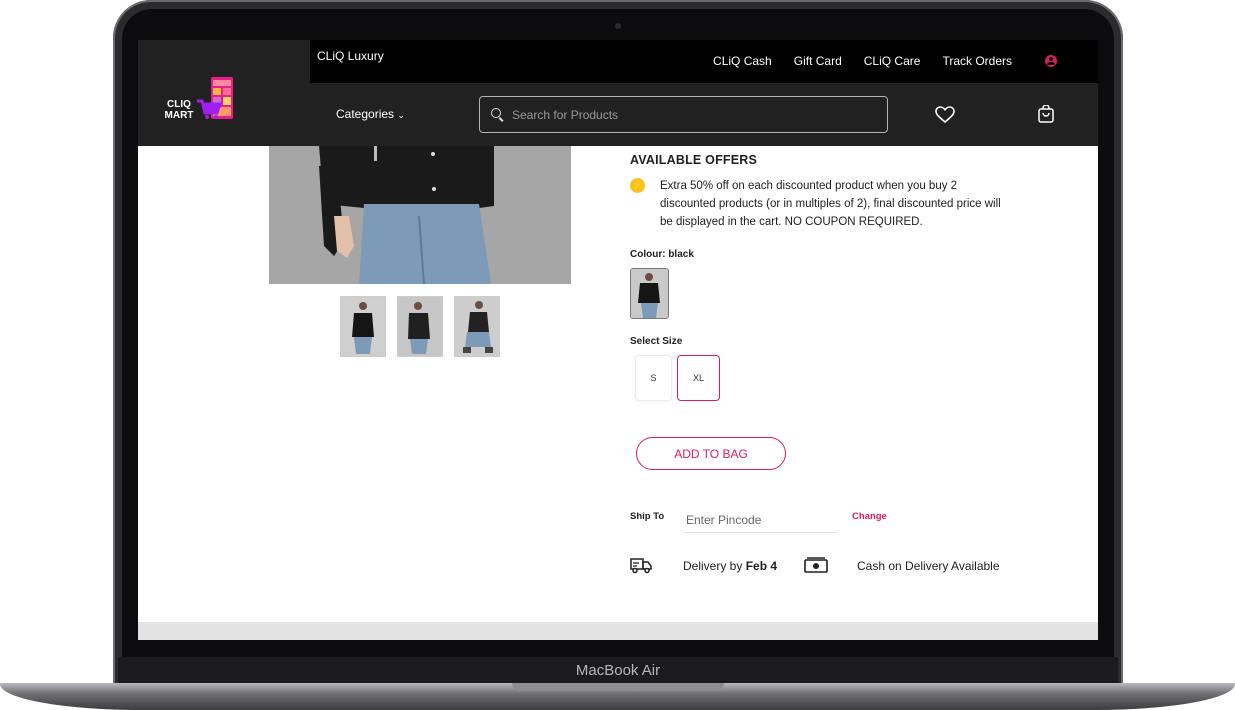 The width and height of the screenshot is (1235, 710). I want to click on logo-cart-icon, so click(215, 98).